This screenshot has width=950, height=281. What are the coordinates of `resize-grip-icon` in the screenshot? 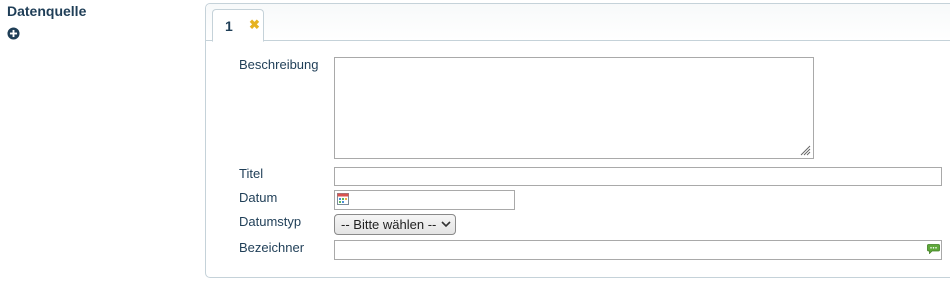 It's located at (805, 150).